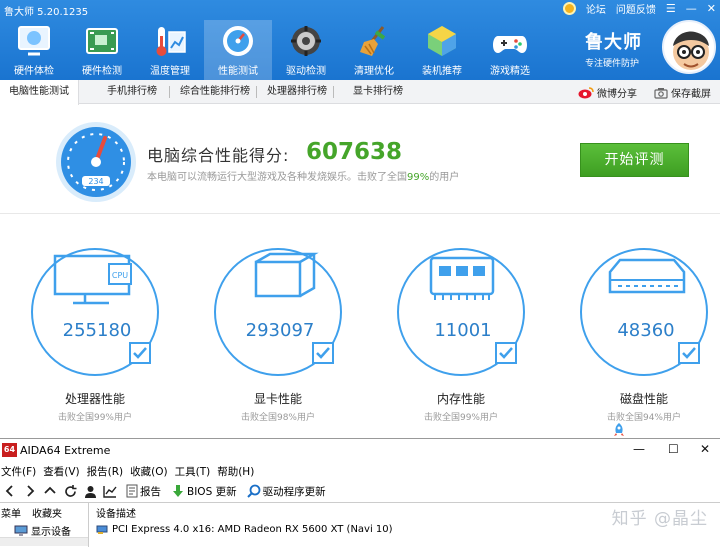 The image size is (720, 547). Describe the element at coordinates (39, 92) in the screenshot. I see `tab-pc-performance: 电脑性能测试` at that location.